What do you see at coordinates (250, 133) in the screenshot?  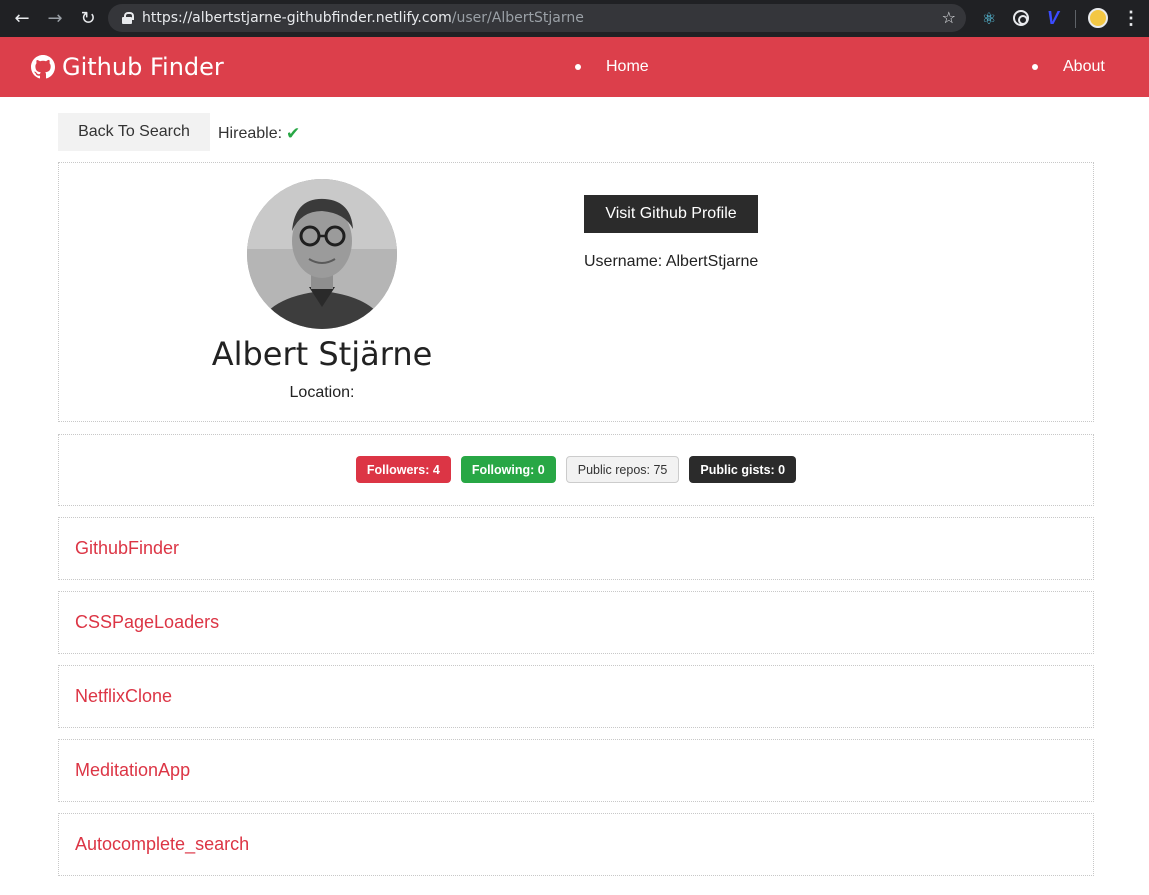 I see `hireable-label: Hireable:` at bounding box center [250, 133].